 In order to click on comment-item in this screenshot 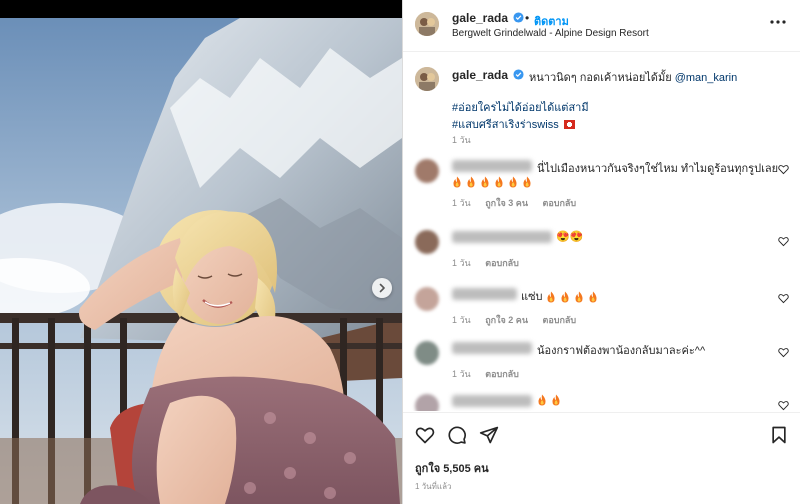, I will do `click(601, 402)`.